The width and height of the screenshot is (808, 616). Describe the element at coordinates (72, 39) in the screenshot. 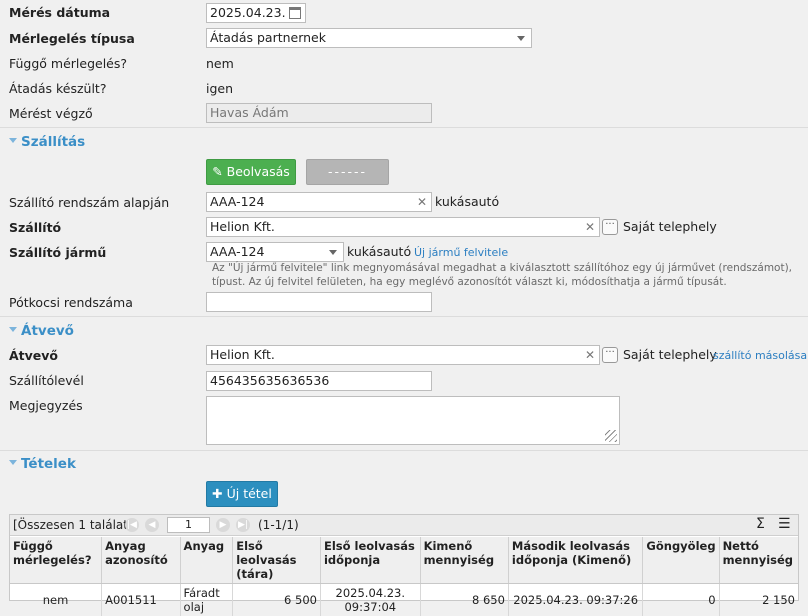

I see `merlegeles-tipusa-label: Mérlegelés típusa` at that location.